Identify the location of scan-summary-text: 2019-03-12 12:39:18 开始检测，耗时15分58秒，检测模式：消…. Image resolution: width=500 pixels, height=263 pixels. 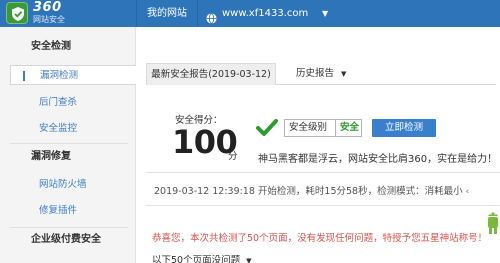
(308, 191).